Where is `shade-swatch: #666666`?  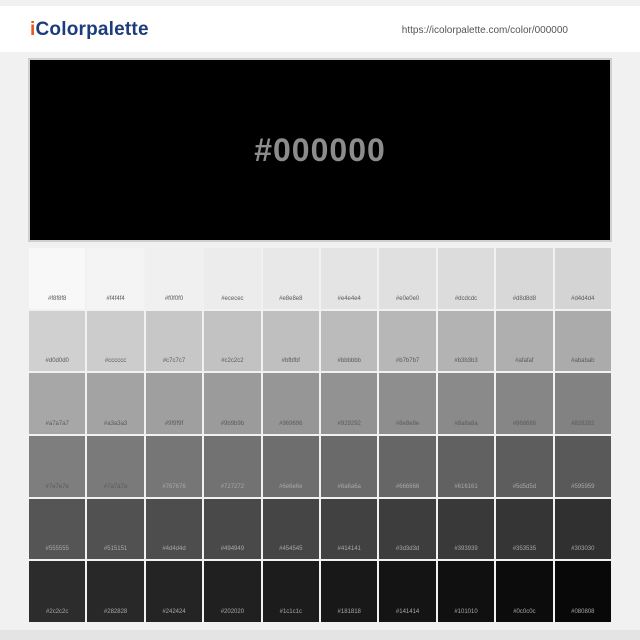 shade-swatch: #666666 is located at coordinates (407, 466).